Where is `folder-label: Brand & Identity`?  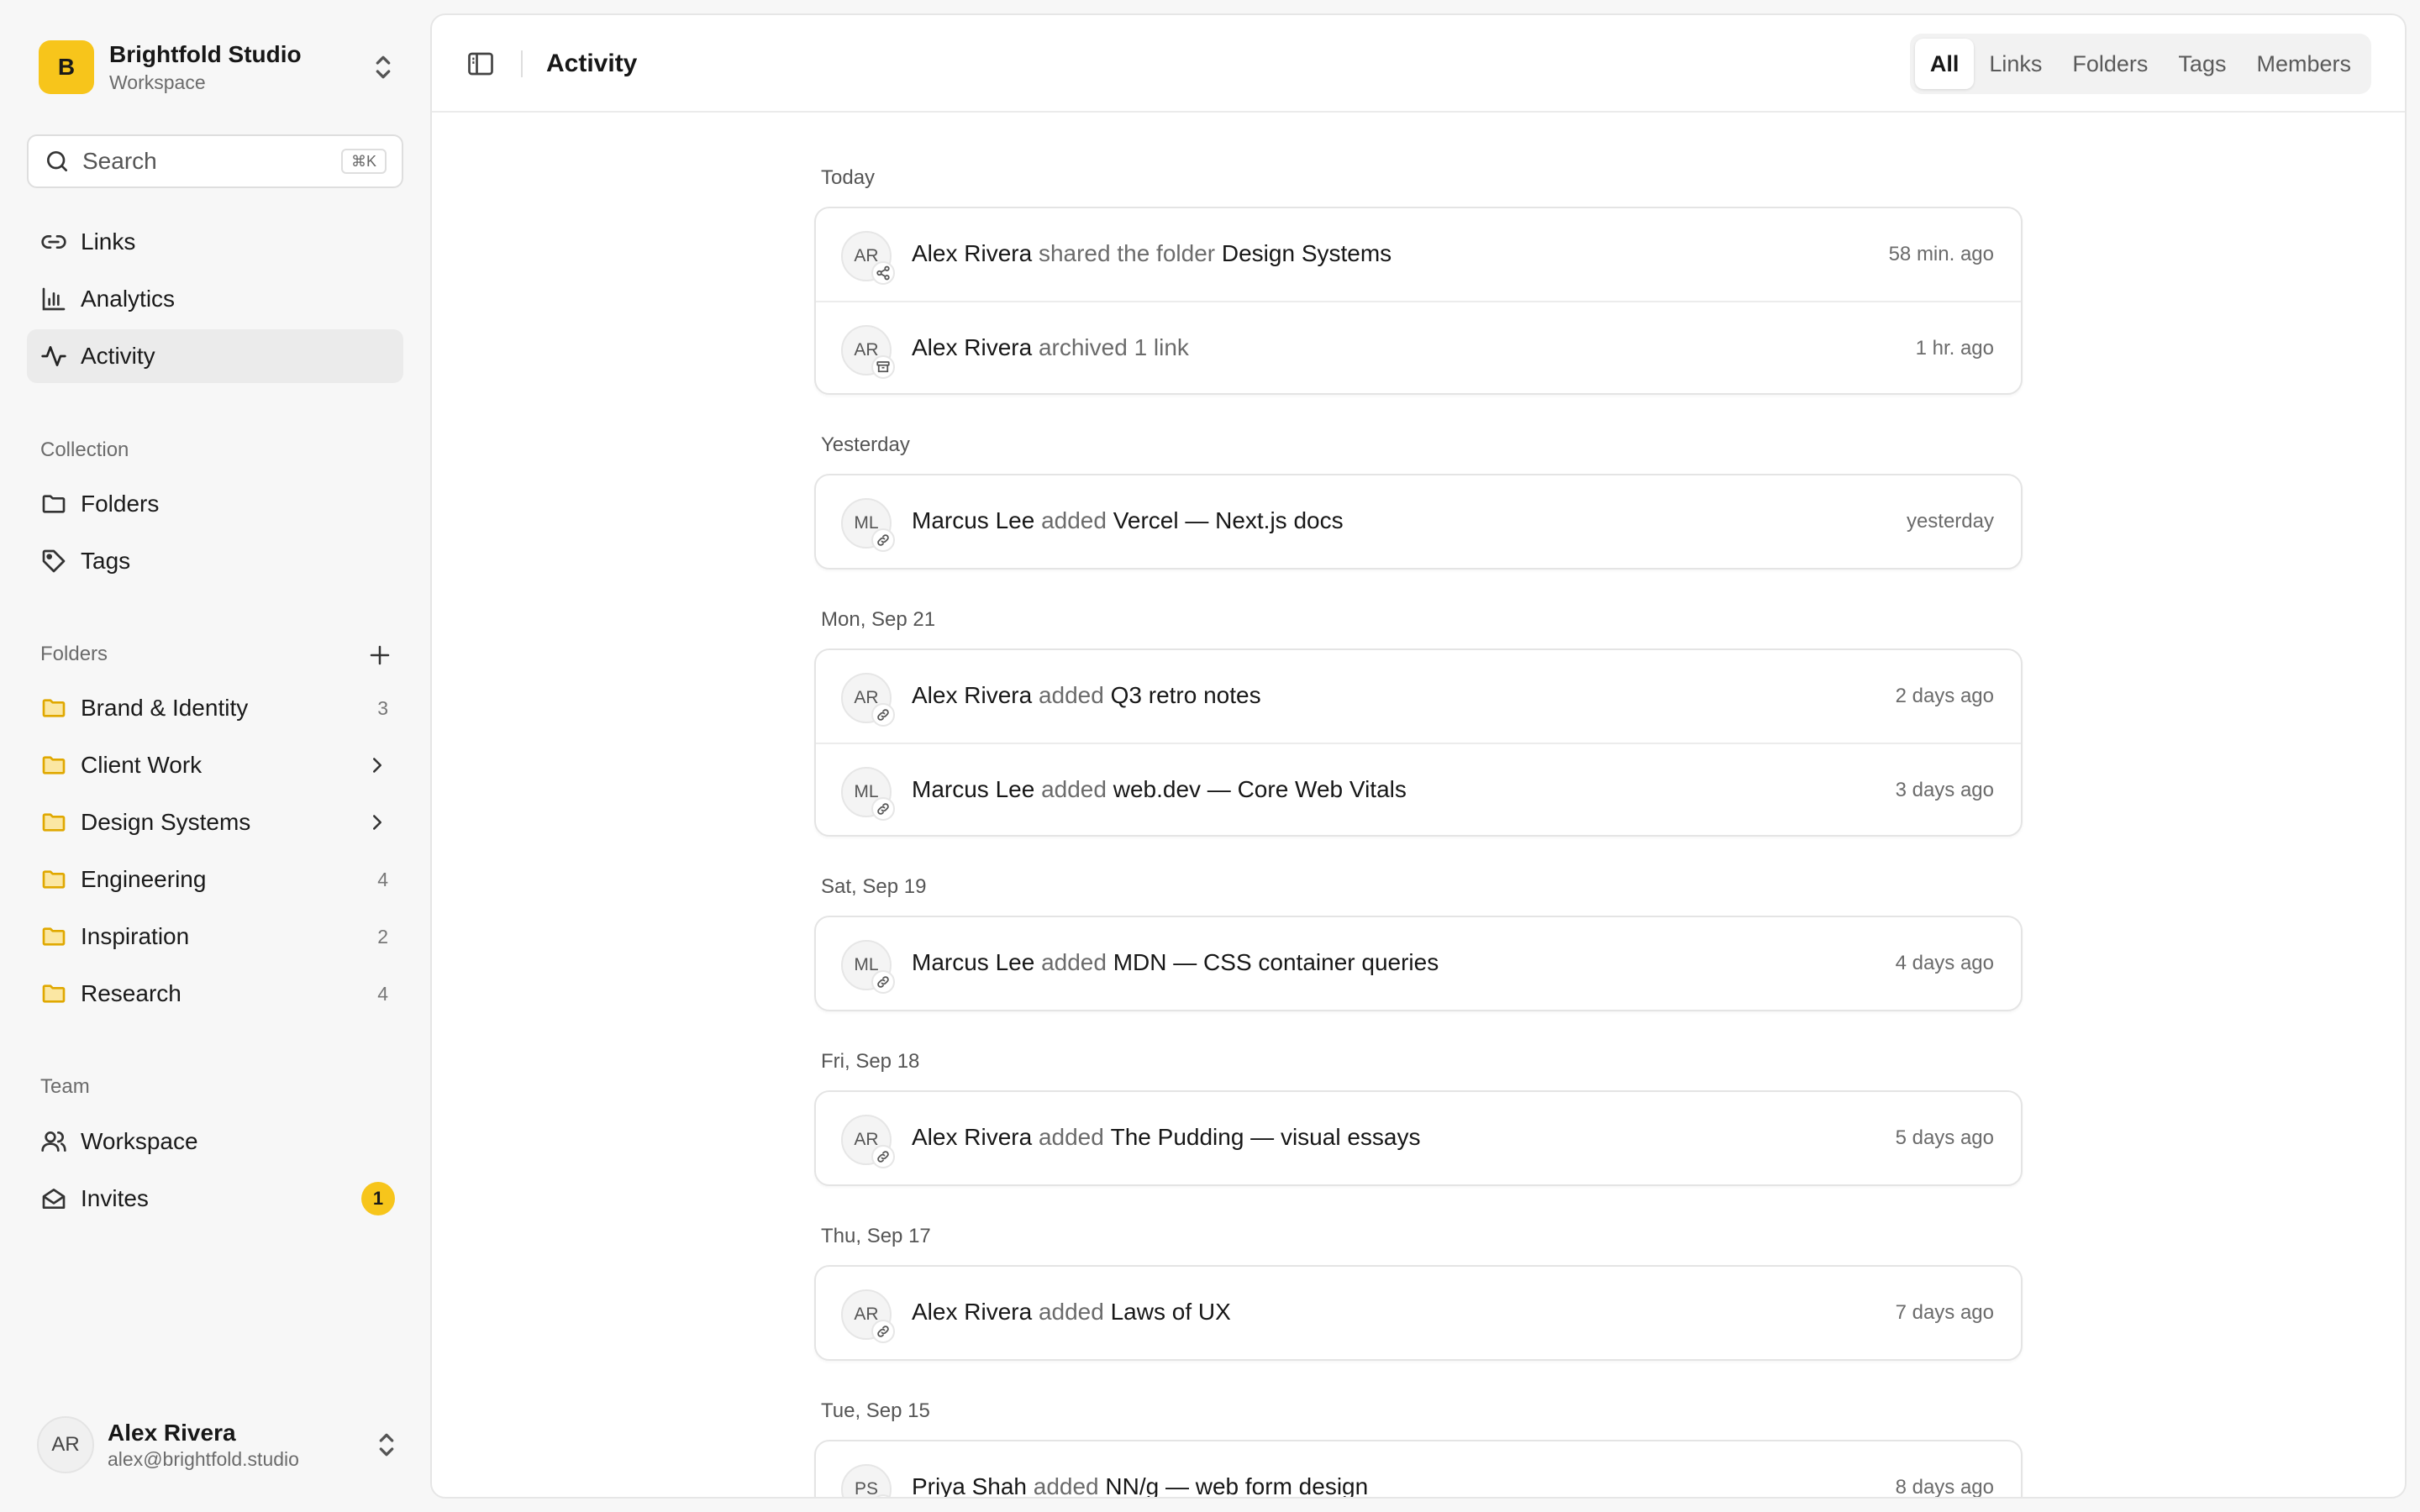
folder-label: Brand & Identity is located at coordinates (165, 708).